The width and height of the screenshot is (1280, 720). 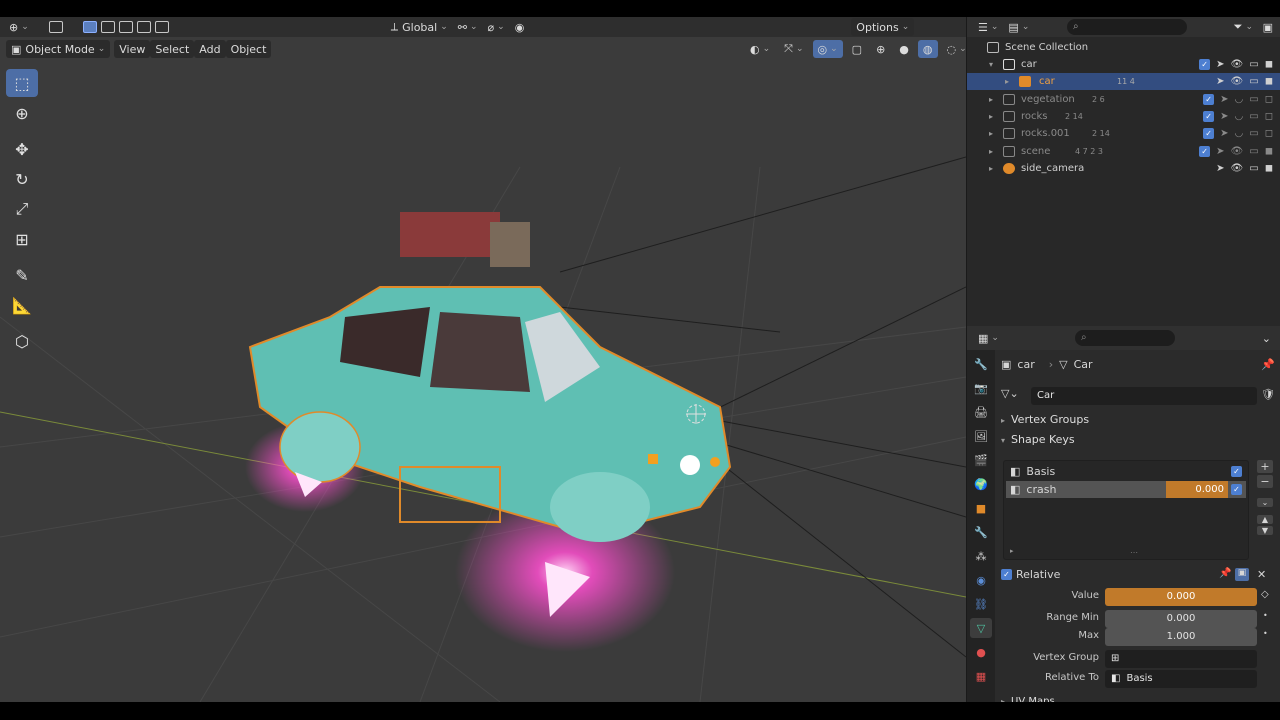 What do you see at coordinates (1265, 530) in the screenshot?
I see `move-down-icon: ▼` at bounding box center [1265, 530].